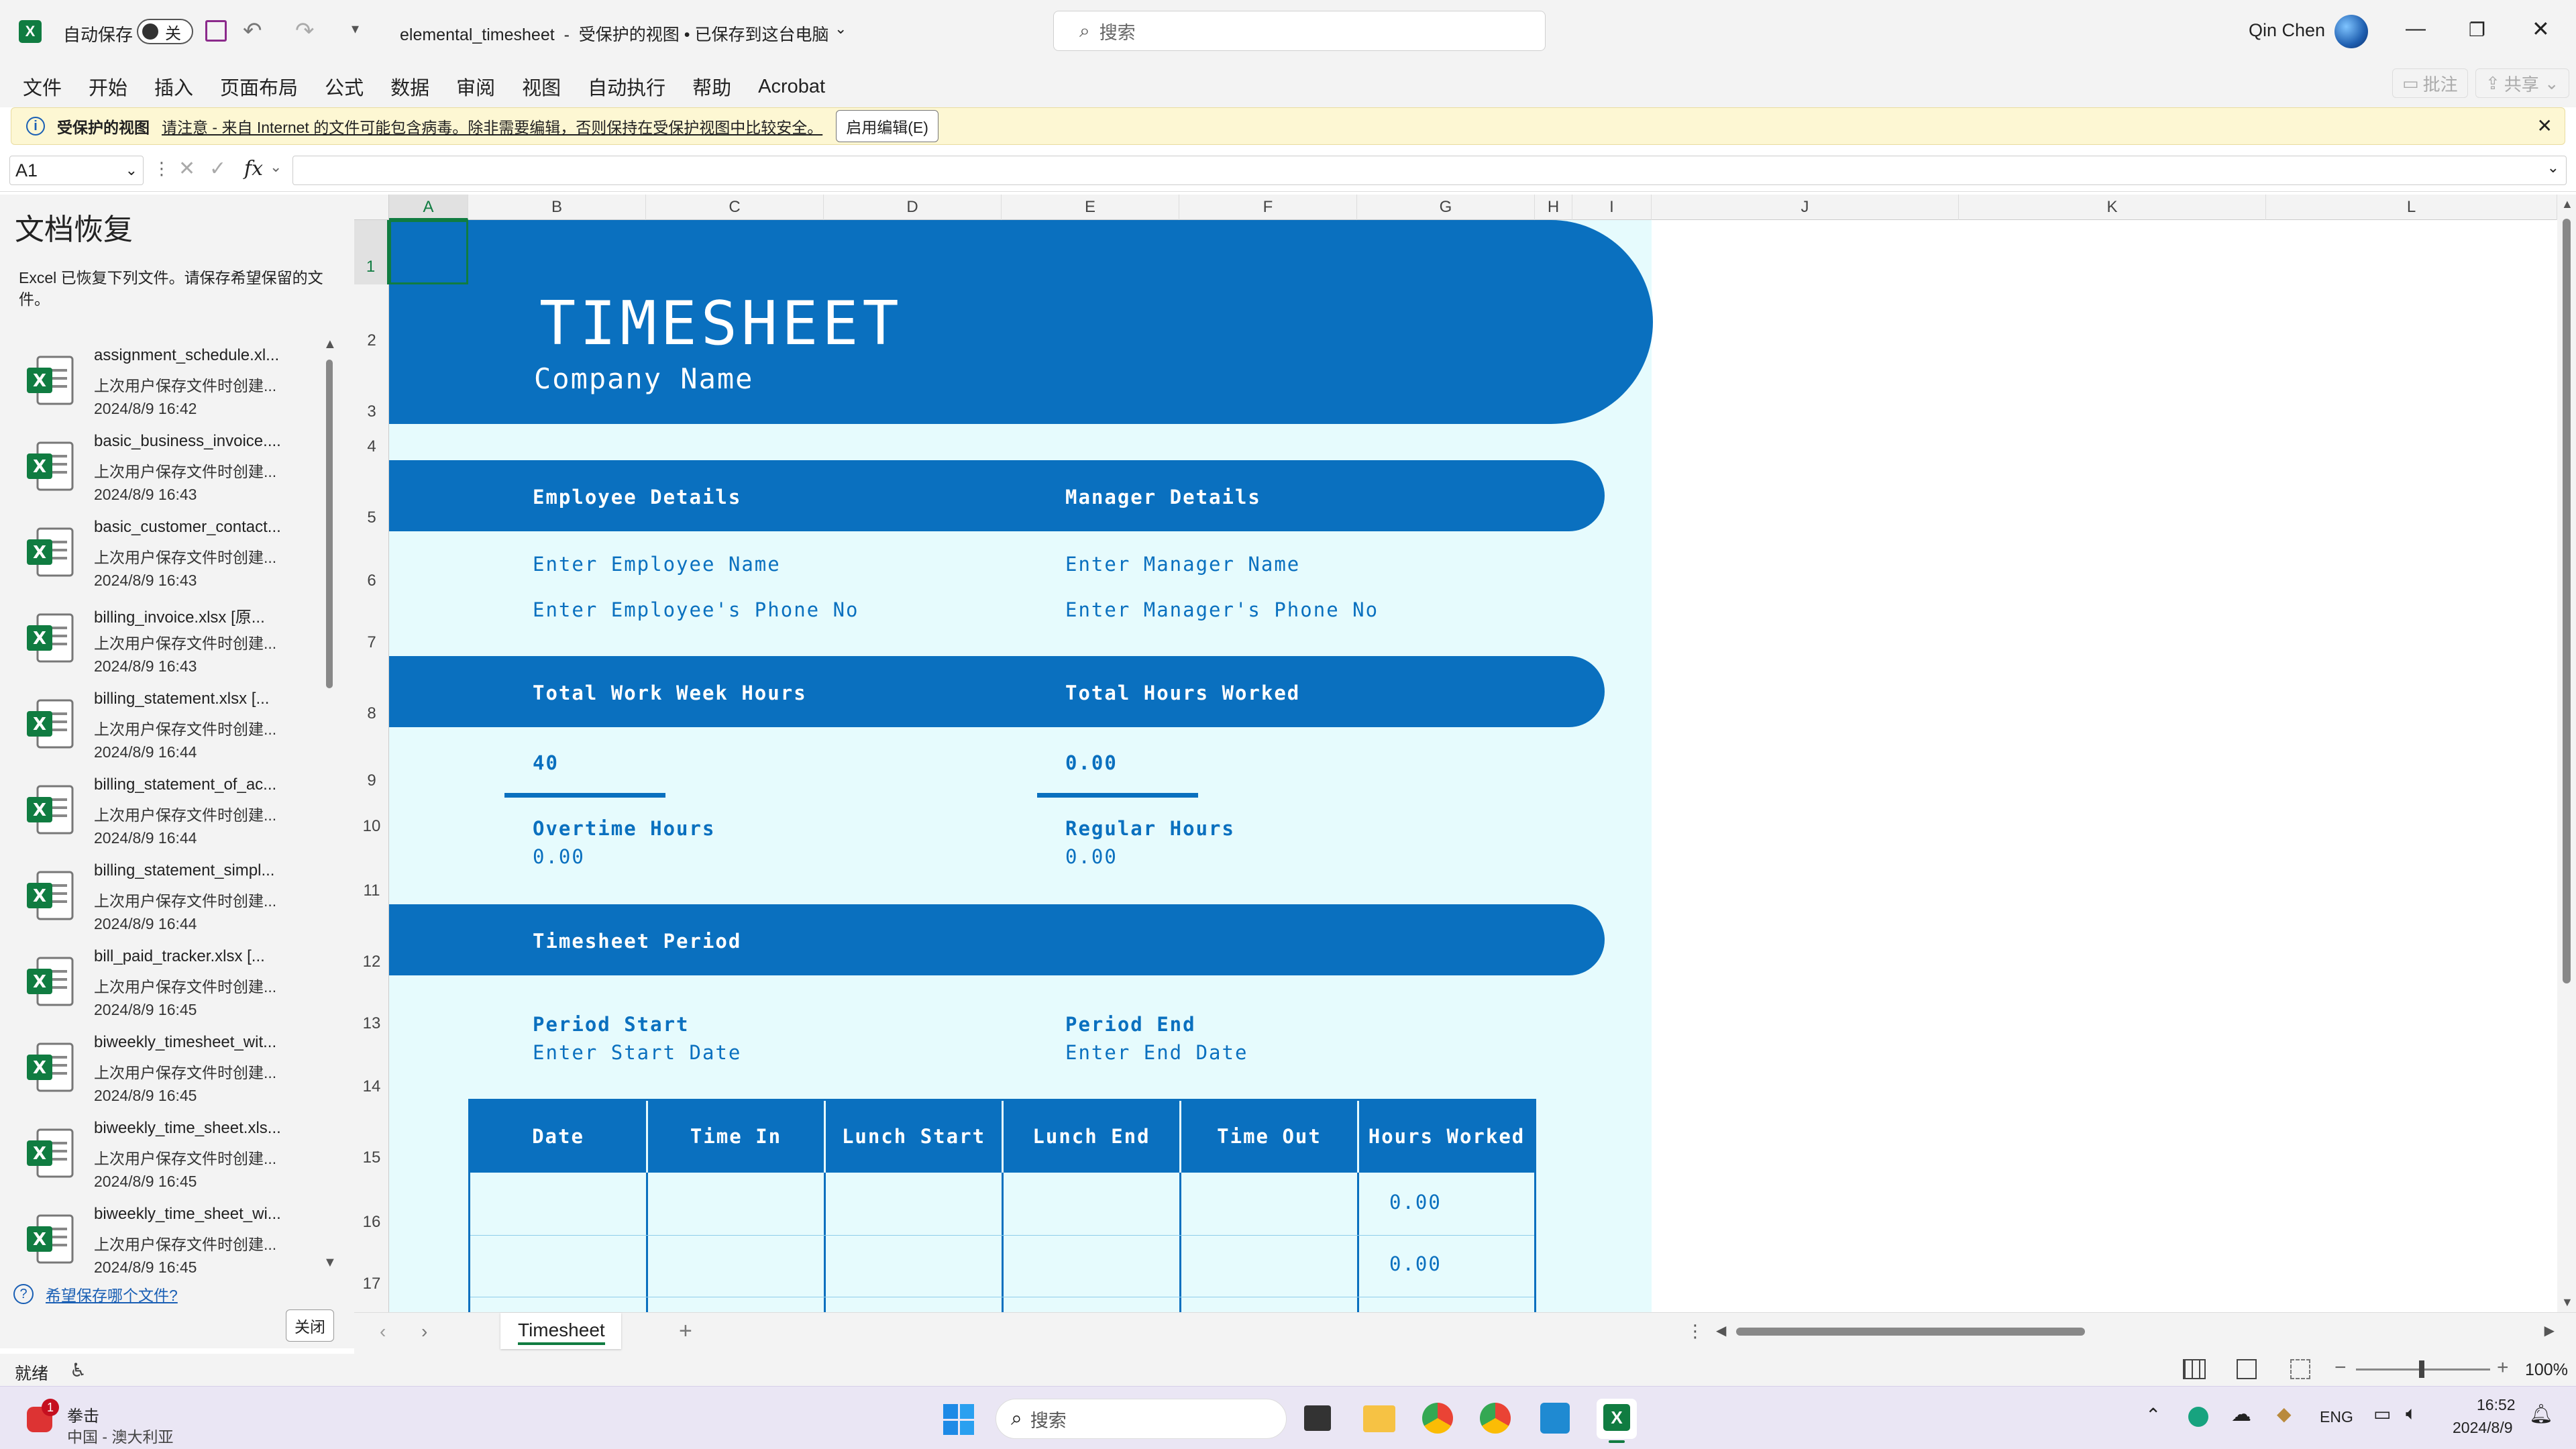  Describe the element at coordinates (165, 31) in the screenshot. I see `autosave-toggle: 关` at that location.